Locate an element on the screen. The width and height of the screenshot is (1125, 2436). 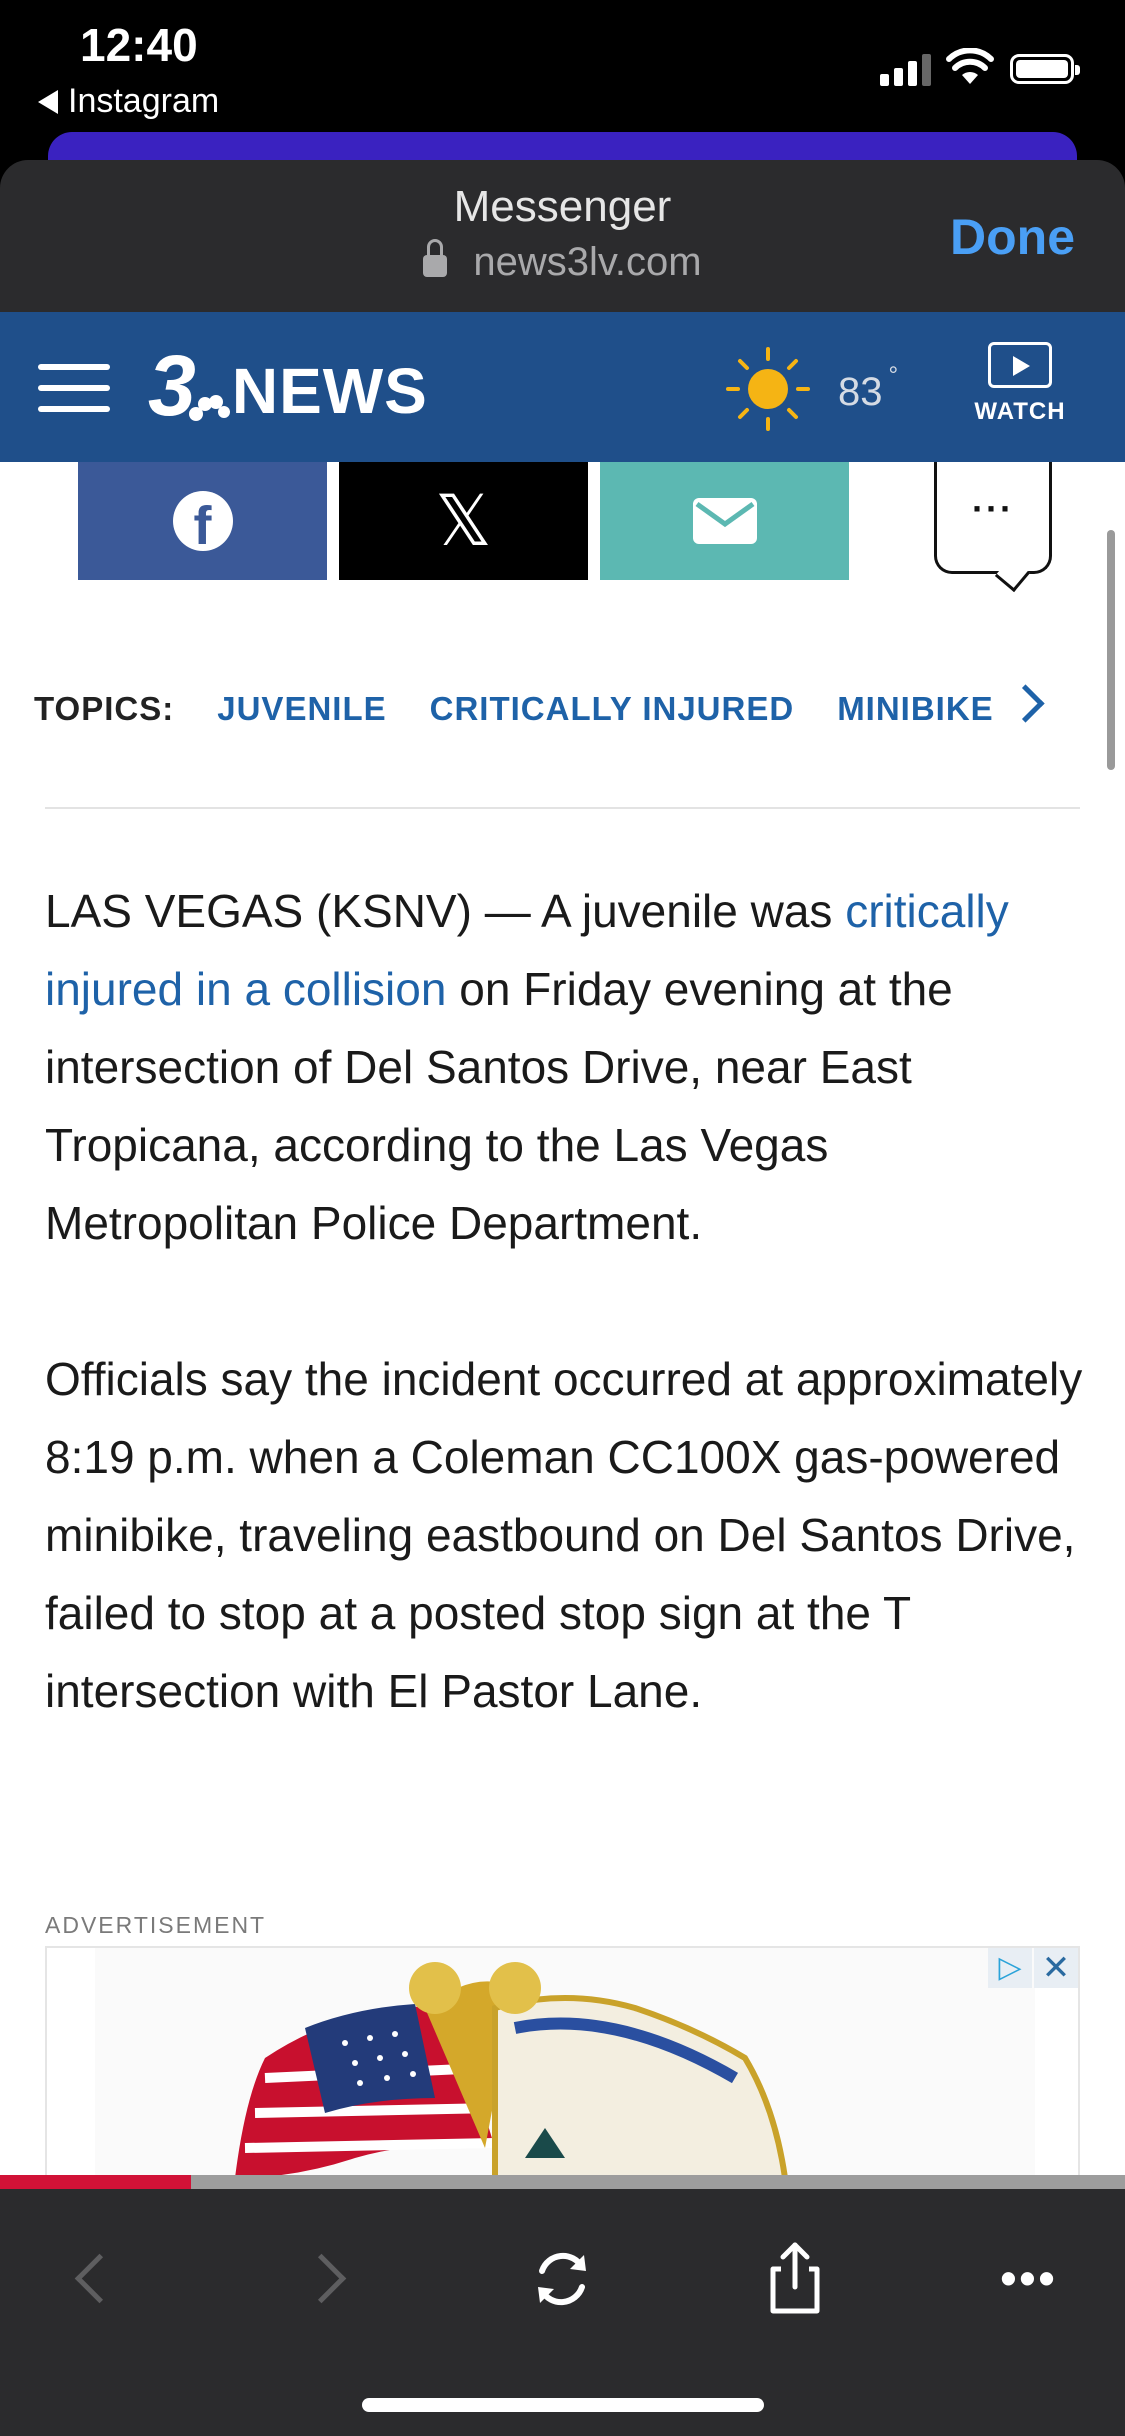
email-share-button is located at coordinates (724, 521).